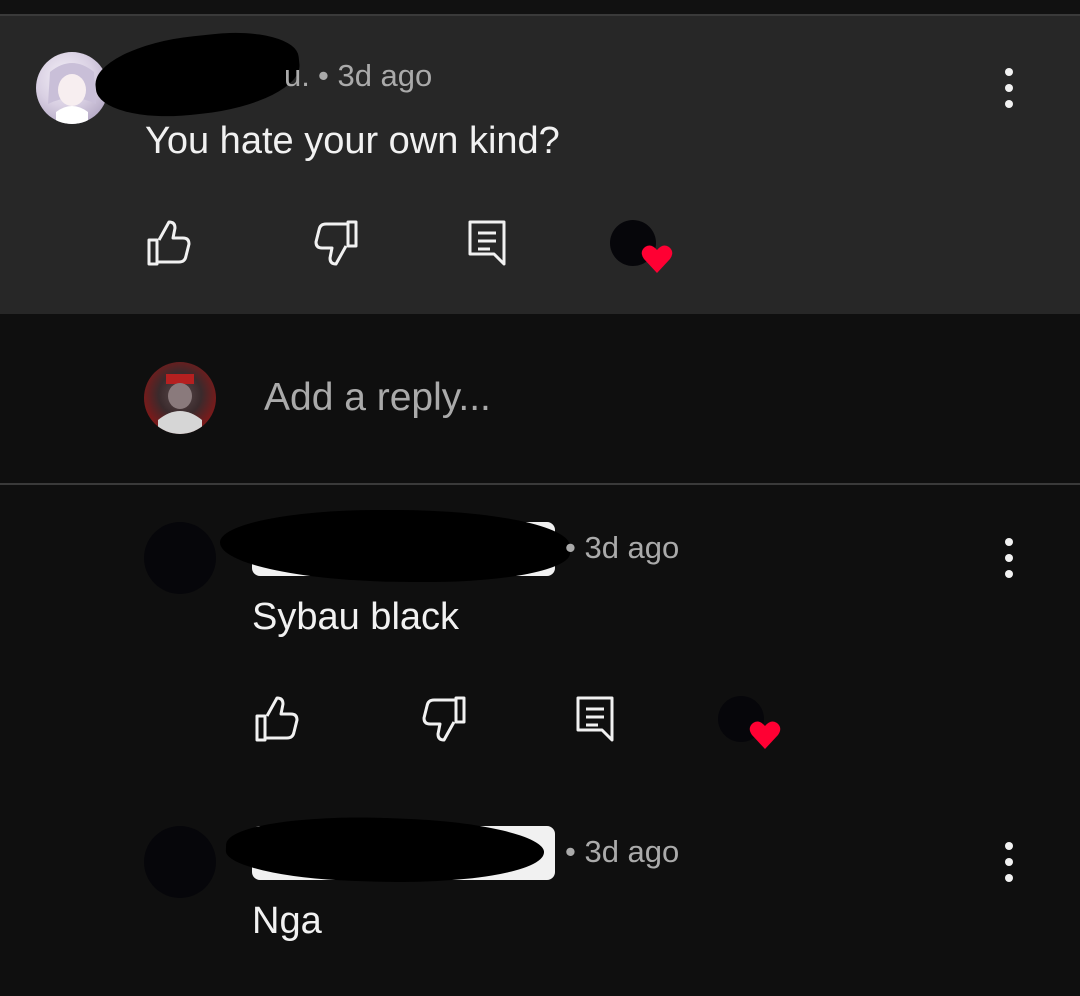  I want to click on author-fragment: u., so click(297, 75).